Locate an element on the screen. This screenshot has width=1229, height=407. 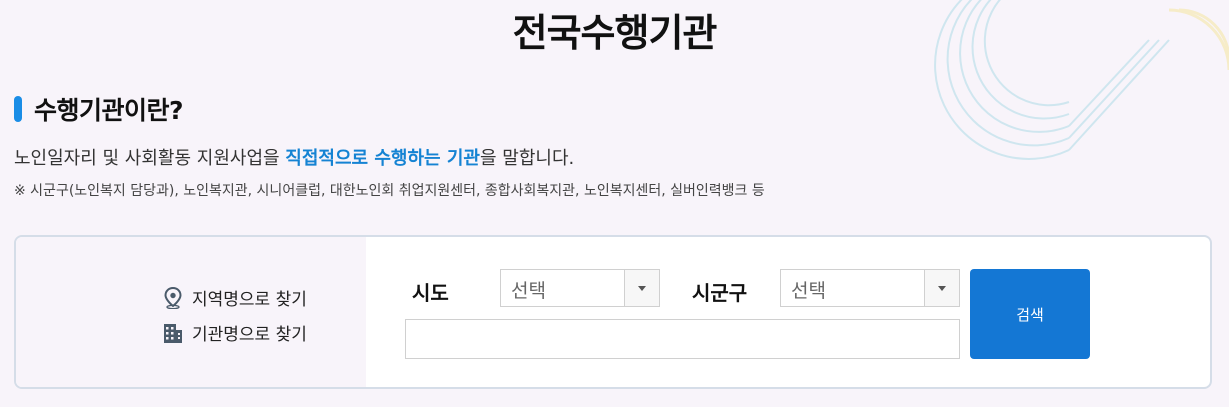
page-title: 전국수행기관 is located at coordinates (615, 33).